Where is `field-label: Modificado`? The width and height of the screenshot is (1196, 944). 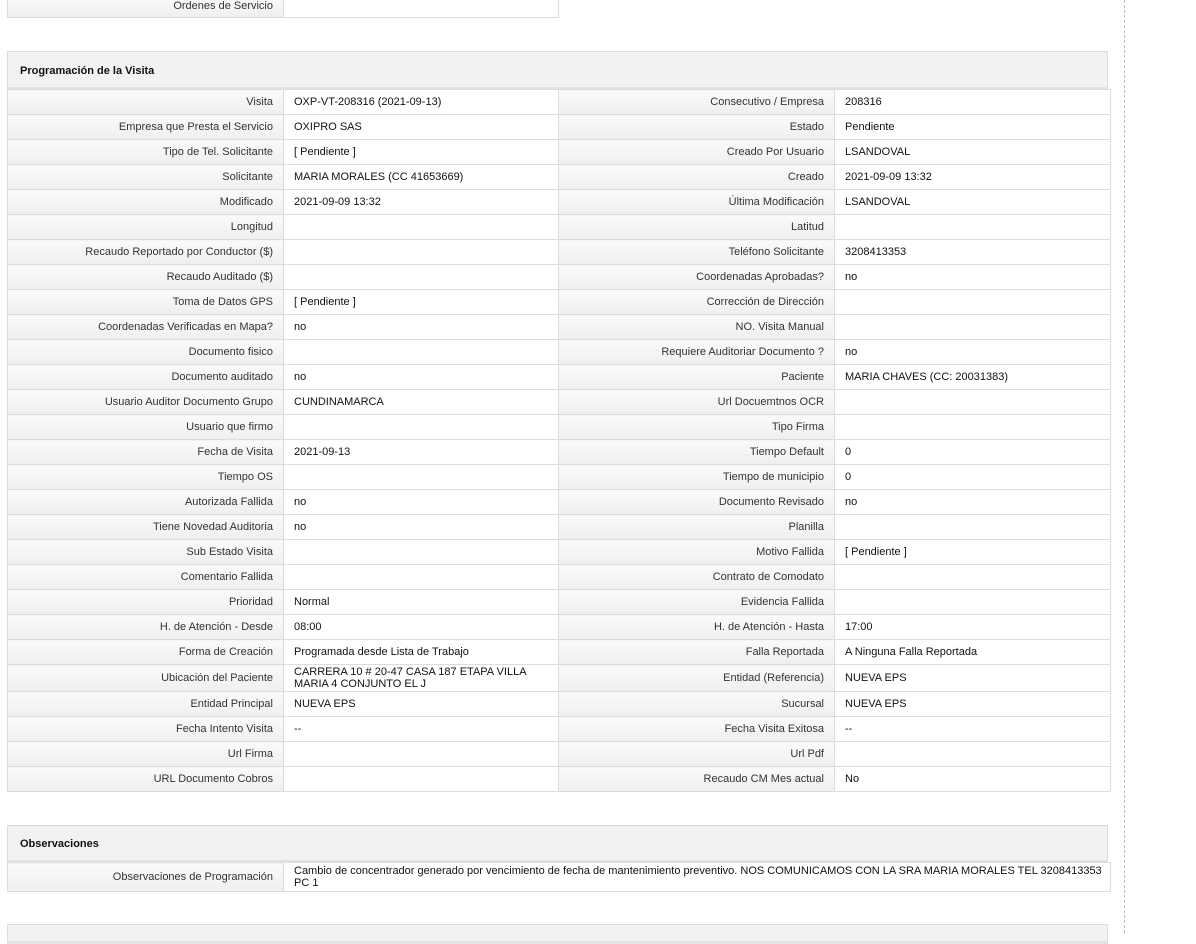
field-label: Modificado is located at coordinates (145, 202).